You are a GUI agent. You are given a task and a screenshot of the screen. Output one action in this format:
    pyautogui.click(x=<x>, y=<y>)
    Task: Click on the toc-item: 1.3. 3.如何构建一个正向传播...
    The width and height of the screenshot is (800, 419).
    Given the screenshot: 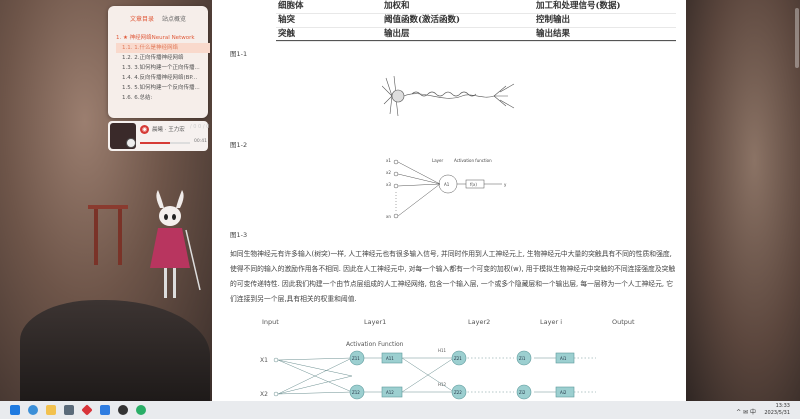 What is the action you would take?
    pyautogui.click(x=163, y=68)
    